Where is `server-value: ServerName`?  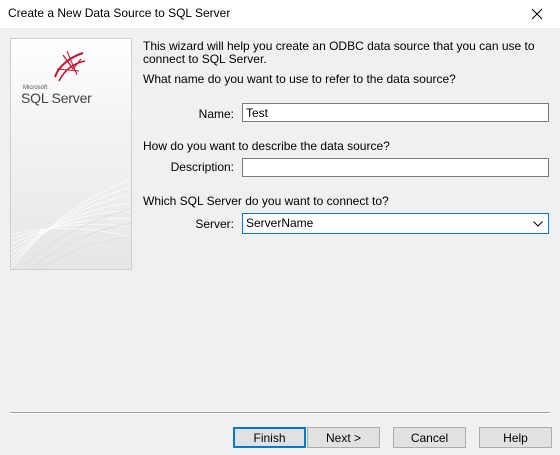
server-value: ServerName is located at coordinates (280, 223).